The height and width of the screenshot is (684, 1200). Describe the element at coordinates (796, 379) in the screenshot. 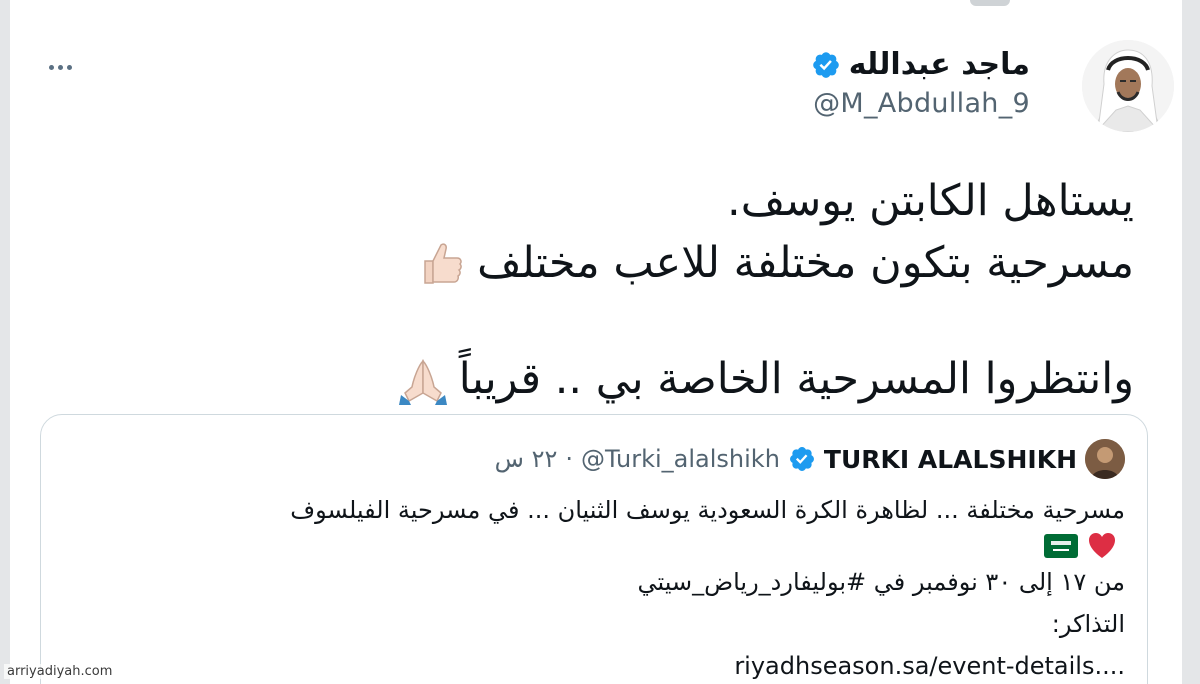

I see `tweet-line-4-text: وانتظروا المسرحية الخاصة بي .. قريباً` at that location.